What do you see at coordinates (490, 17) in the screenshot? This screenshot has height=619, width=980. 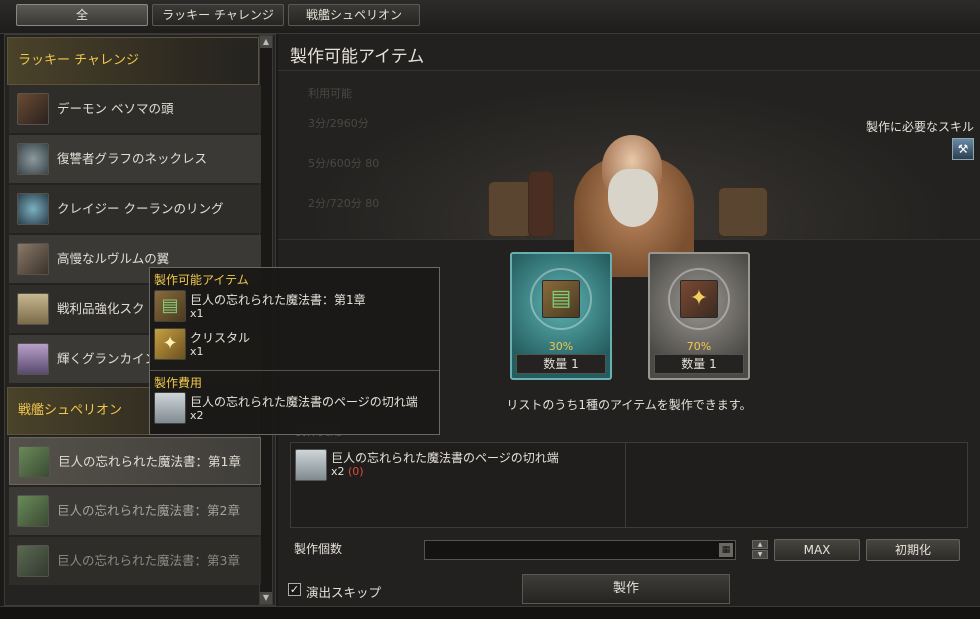 I see `top-tab-bar: 全 ラッキー チャレンジ 戦艦シュペリオン` at bounding box center [490, 17].